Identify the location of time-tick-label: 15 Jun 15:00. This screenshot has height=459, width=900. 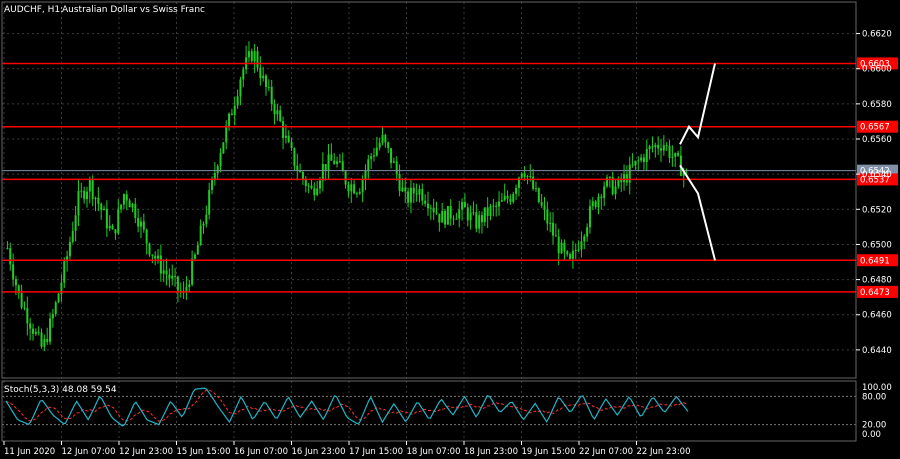
(204, 452).